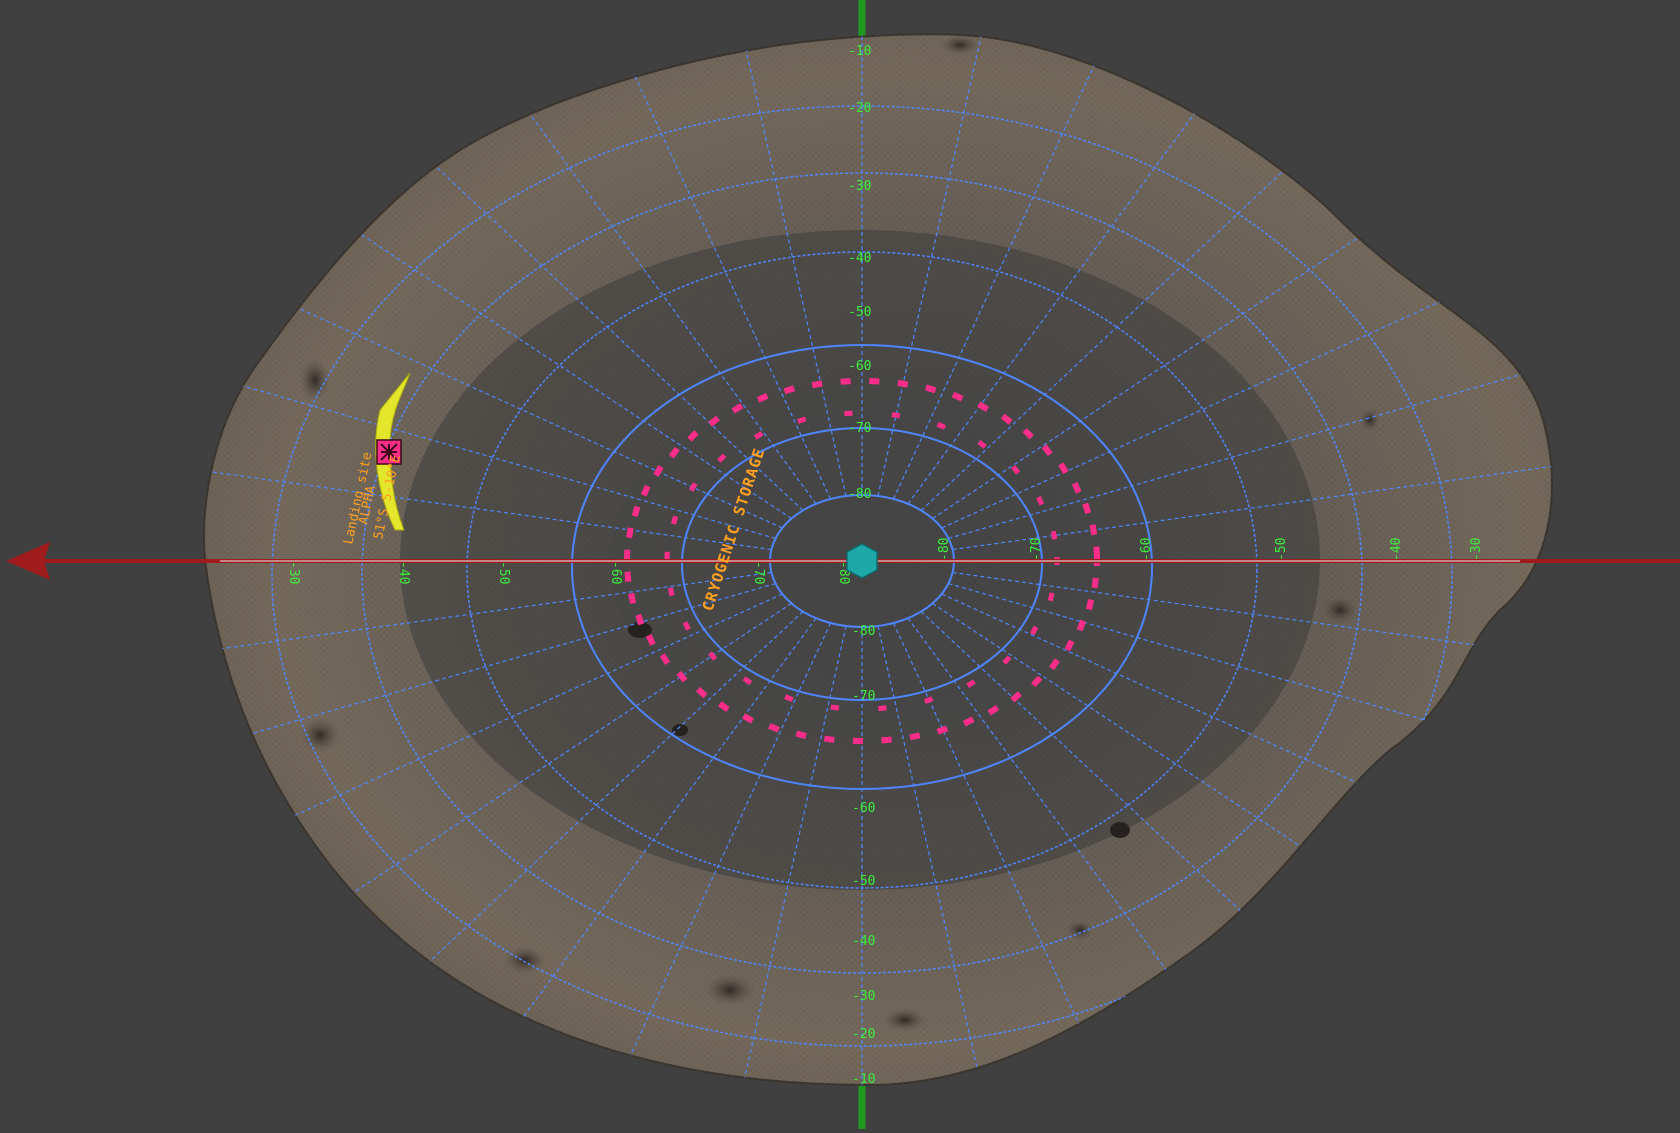  I want to click on scale-label-west: -40, so click(403, 572).